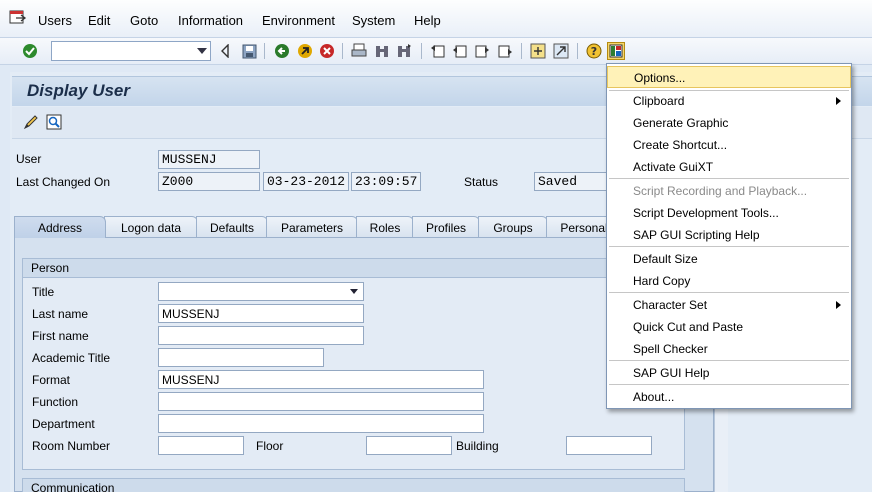 This screenshot has width=872, height=492. I want to click on menu-item-hard-copy: Hard Copy, so click(729, 281).